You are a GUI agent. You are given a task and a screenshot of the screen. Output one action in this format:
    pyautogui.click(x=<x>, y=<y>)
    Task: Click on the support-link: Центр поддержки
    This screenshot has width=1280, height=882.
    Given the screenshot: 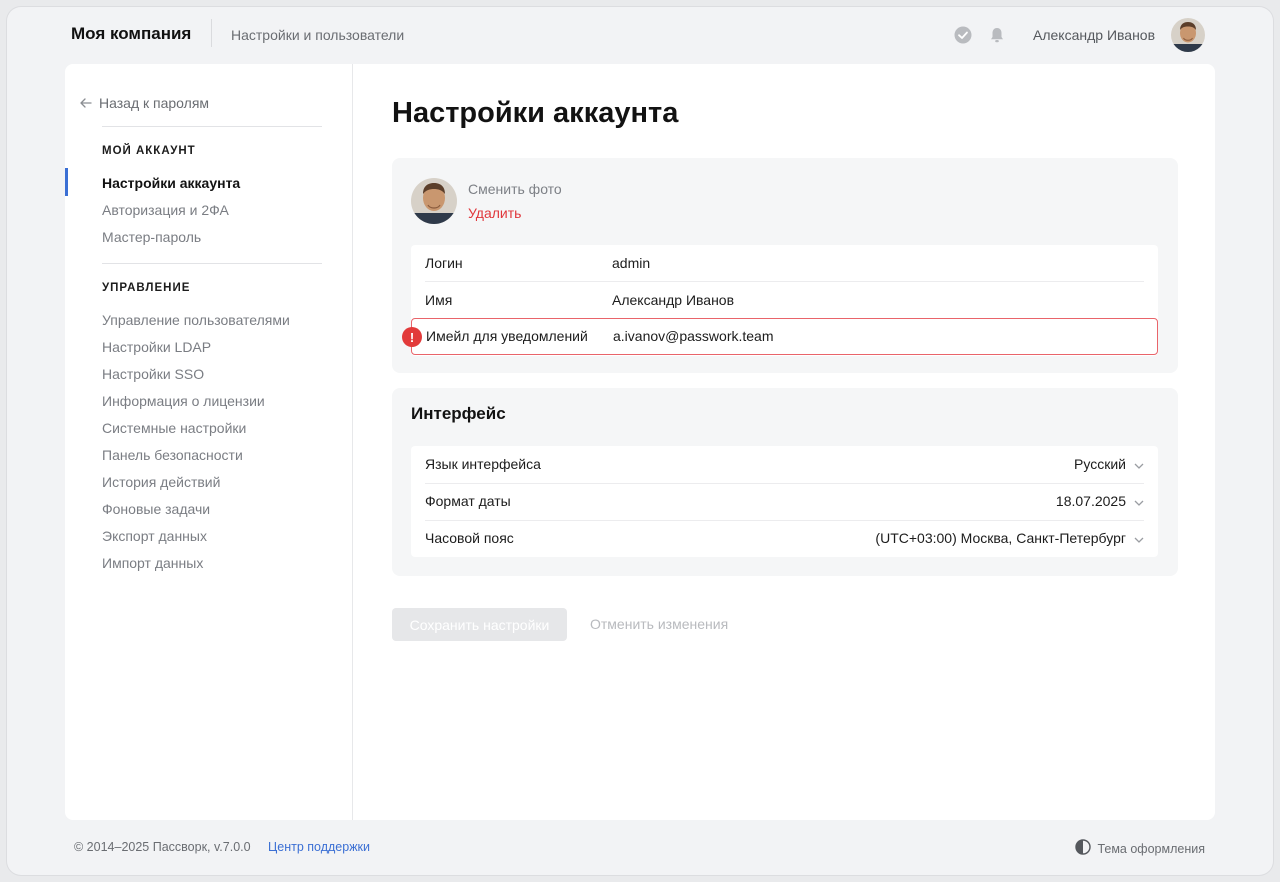 What is the action you would take?
    pyautogui.click(x=319, y=847)
    